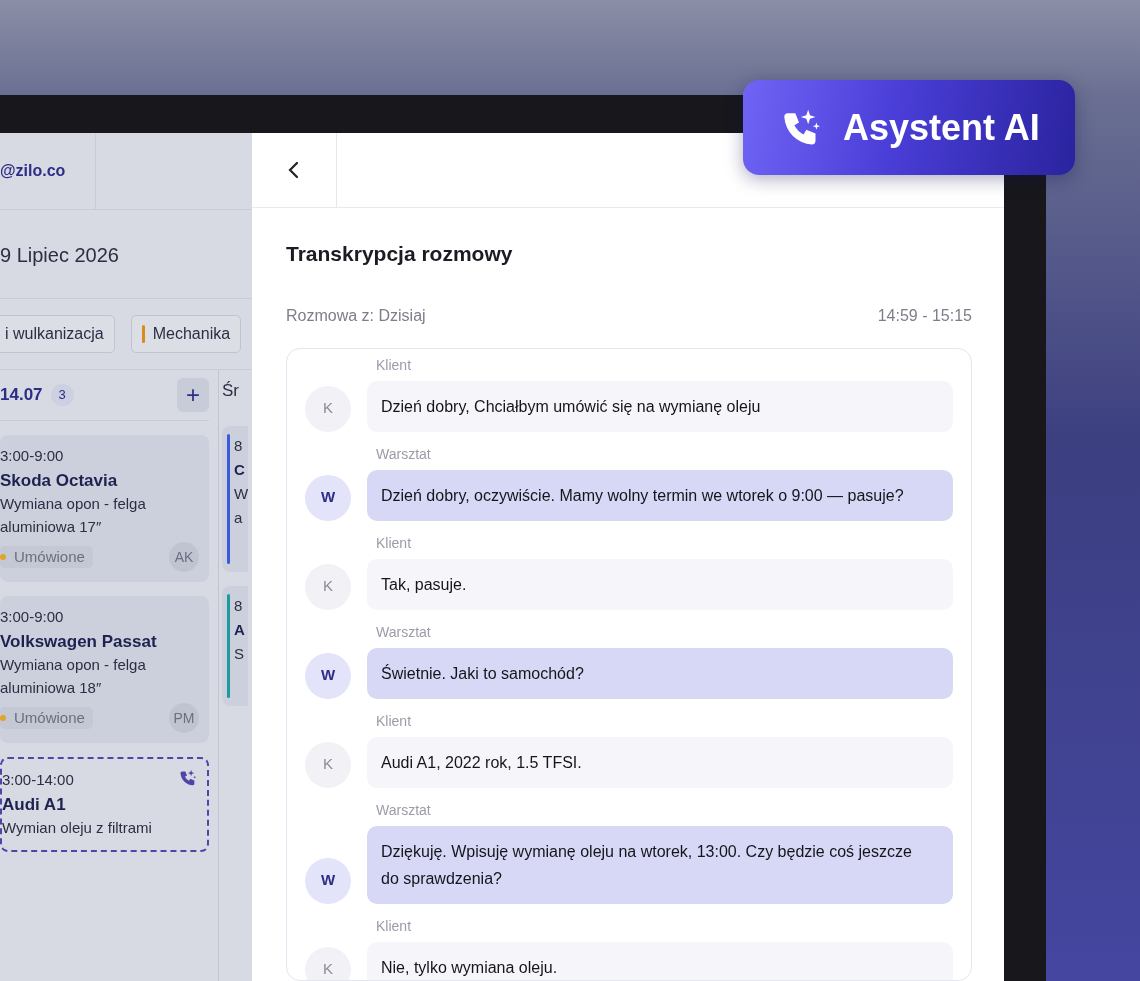  Describe the element at coordinates (77, 828) in the screenshot. I see `service-description: Wymian oleju z filtrami` at that location.